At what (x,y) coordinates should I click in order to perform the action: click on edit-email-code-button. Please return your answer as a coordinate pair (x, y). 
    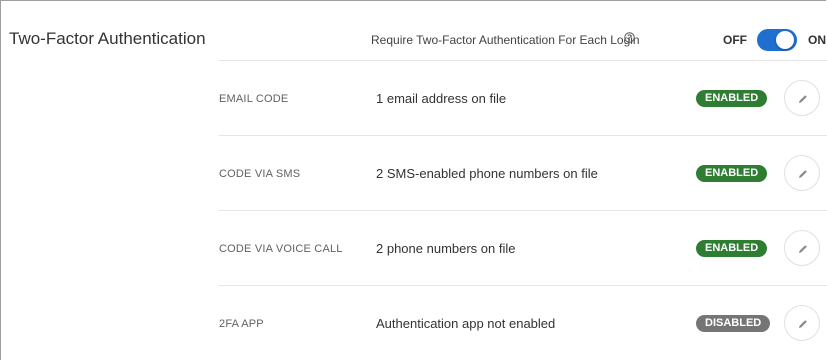
    Looking at the image, I should click on (802, 98).